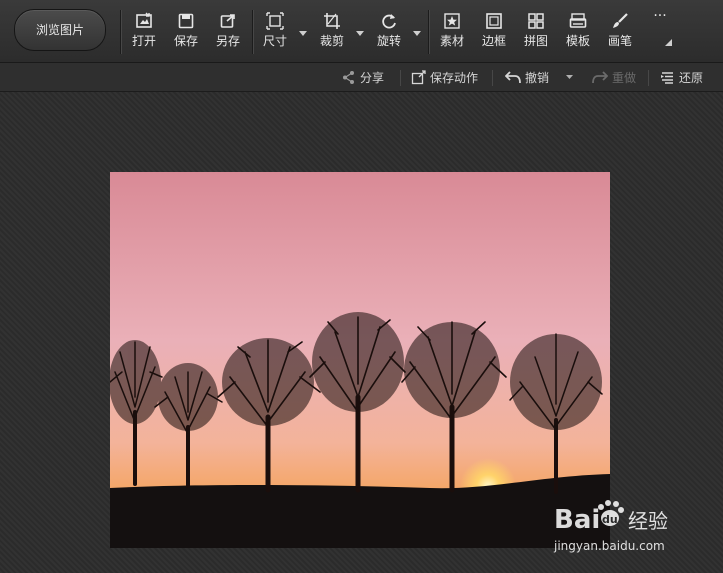 This screenshot has height=573, width=723. I want to click on material-label: 素材, so click(451, 41).